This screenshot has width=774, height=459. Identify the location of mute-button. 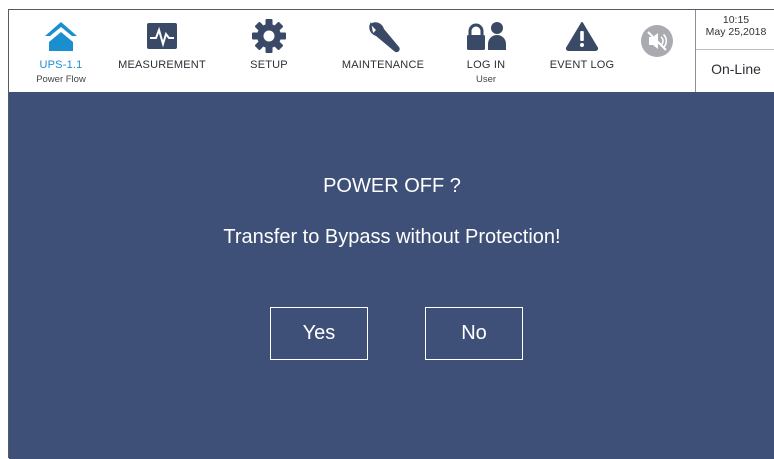
(657, 41).